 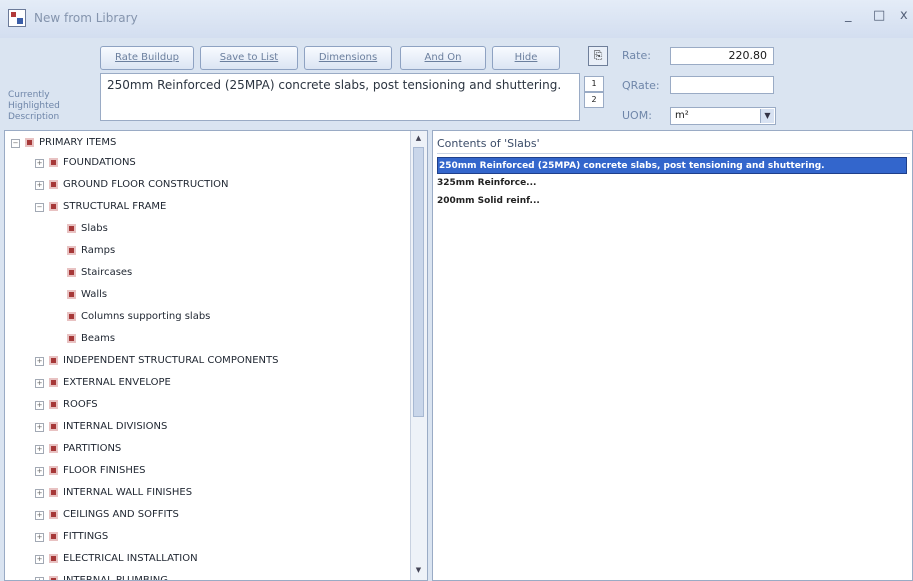 What do you see at coordinates (146, 316) in the screenshot?
I see `tree-item-label: Columns supporting slabs` at bounding box center [146, 316].